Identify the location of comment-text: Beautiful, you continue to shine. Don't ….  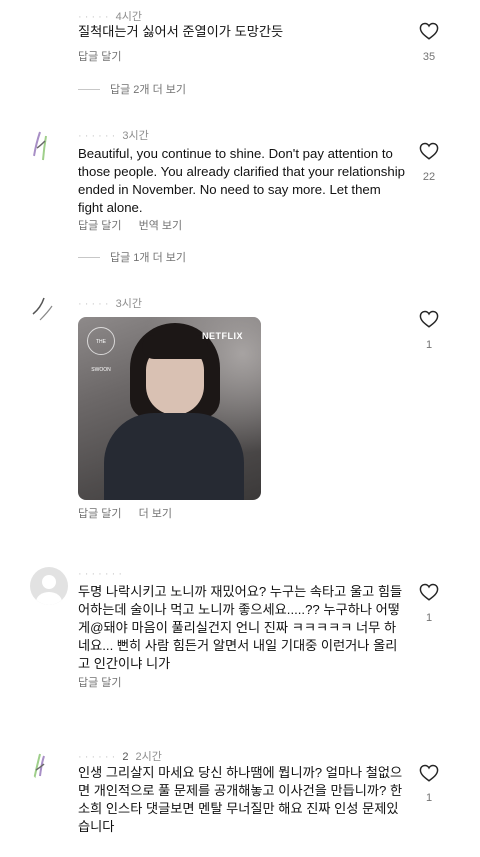
(241, 180).